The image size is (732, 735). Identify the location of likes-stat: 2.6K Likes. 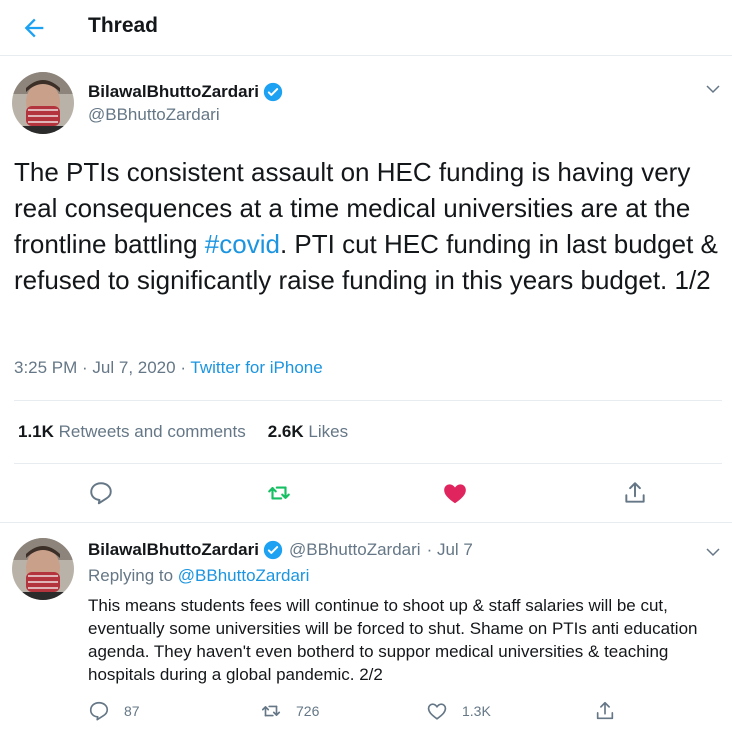
(308, 431).